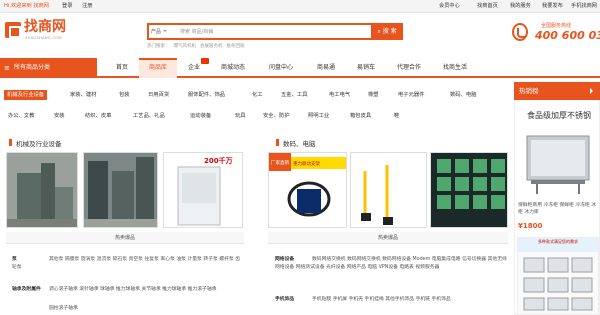  Describe the element at coordinates (125, 238) in the screenshot. I see `hot-sale-tab-left: 热卖爆品` at that location.